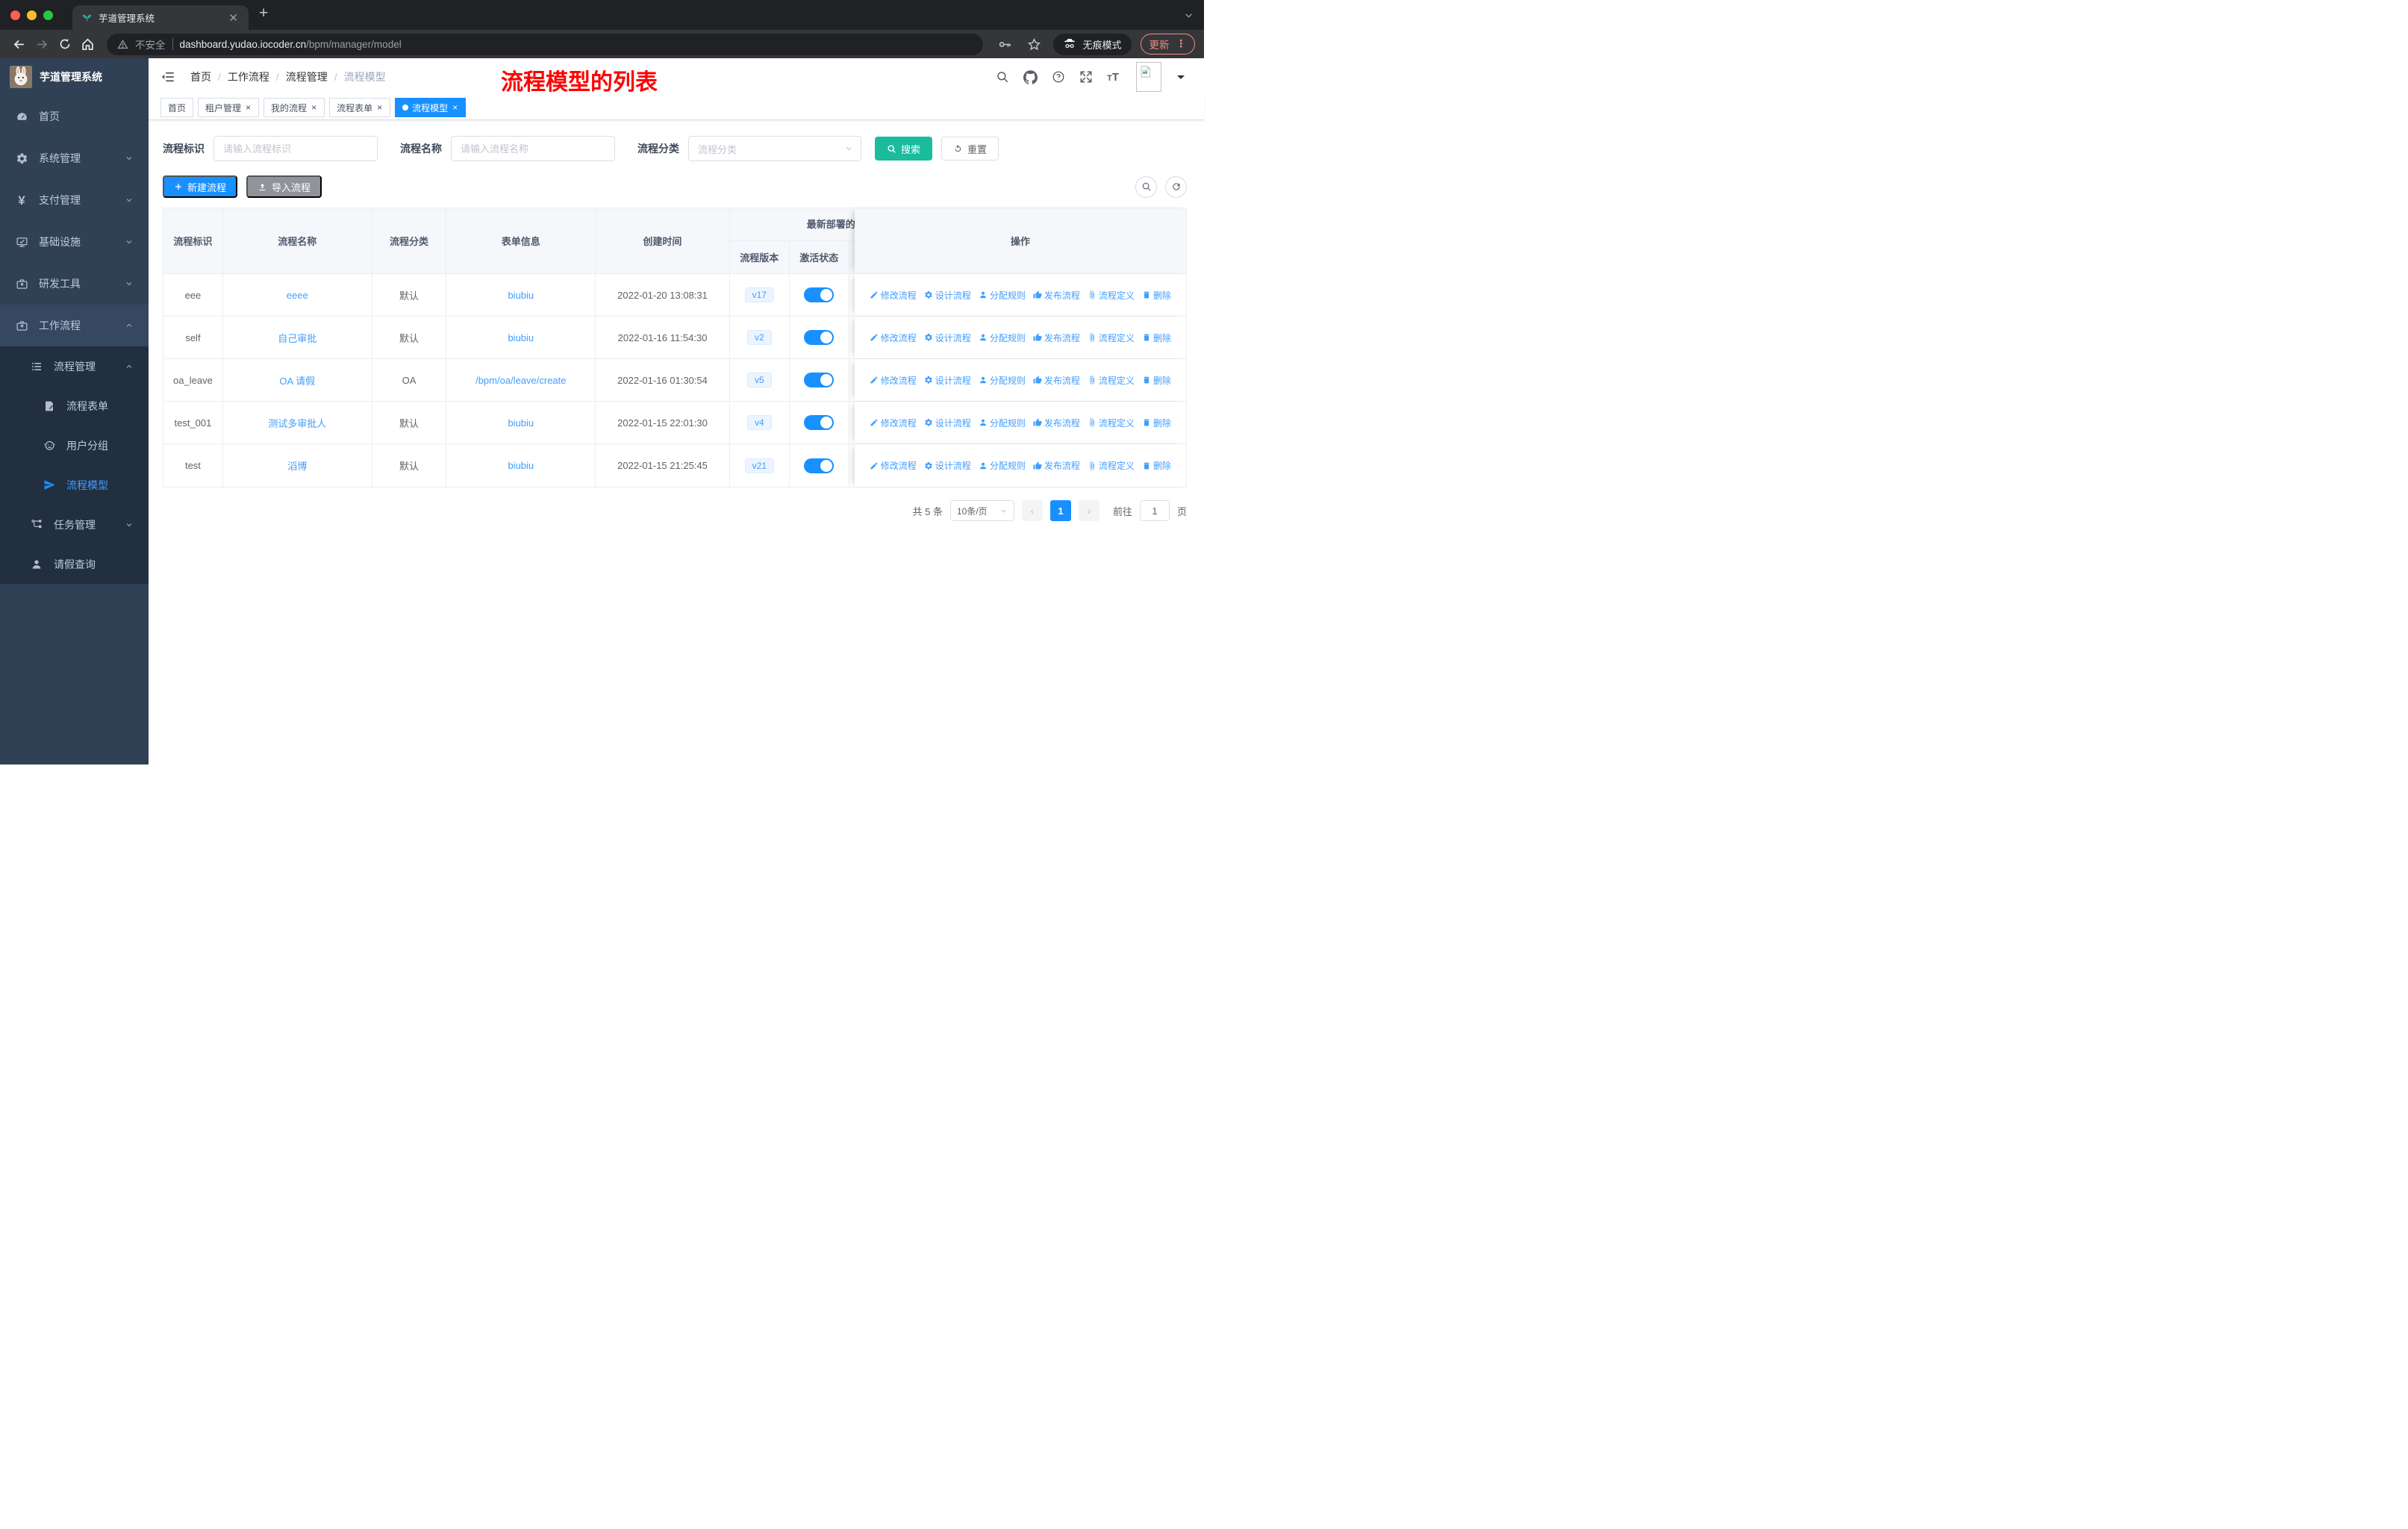 This screenshot has height=1529, width=2408. What do you see at coordinates (295, 148) in the screenshot?
I see `filter-id-input` at bounding box center [295, 148].